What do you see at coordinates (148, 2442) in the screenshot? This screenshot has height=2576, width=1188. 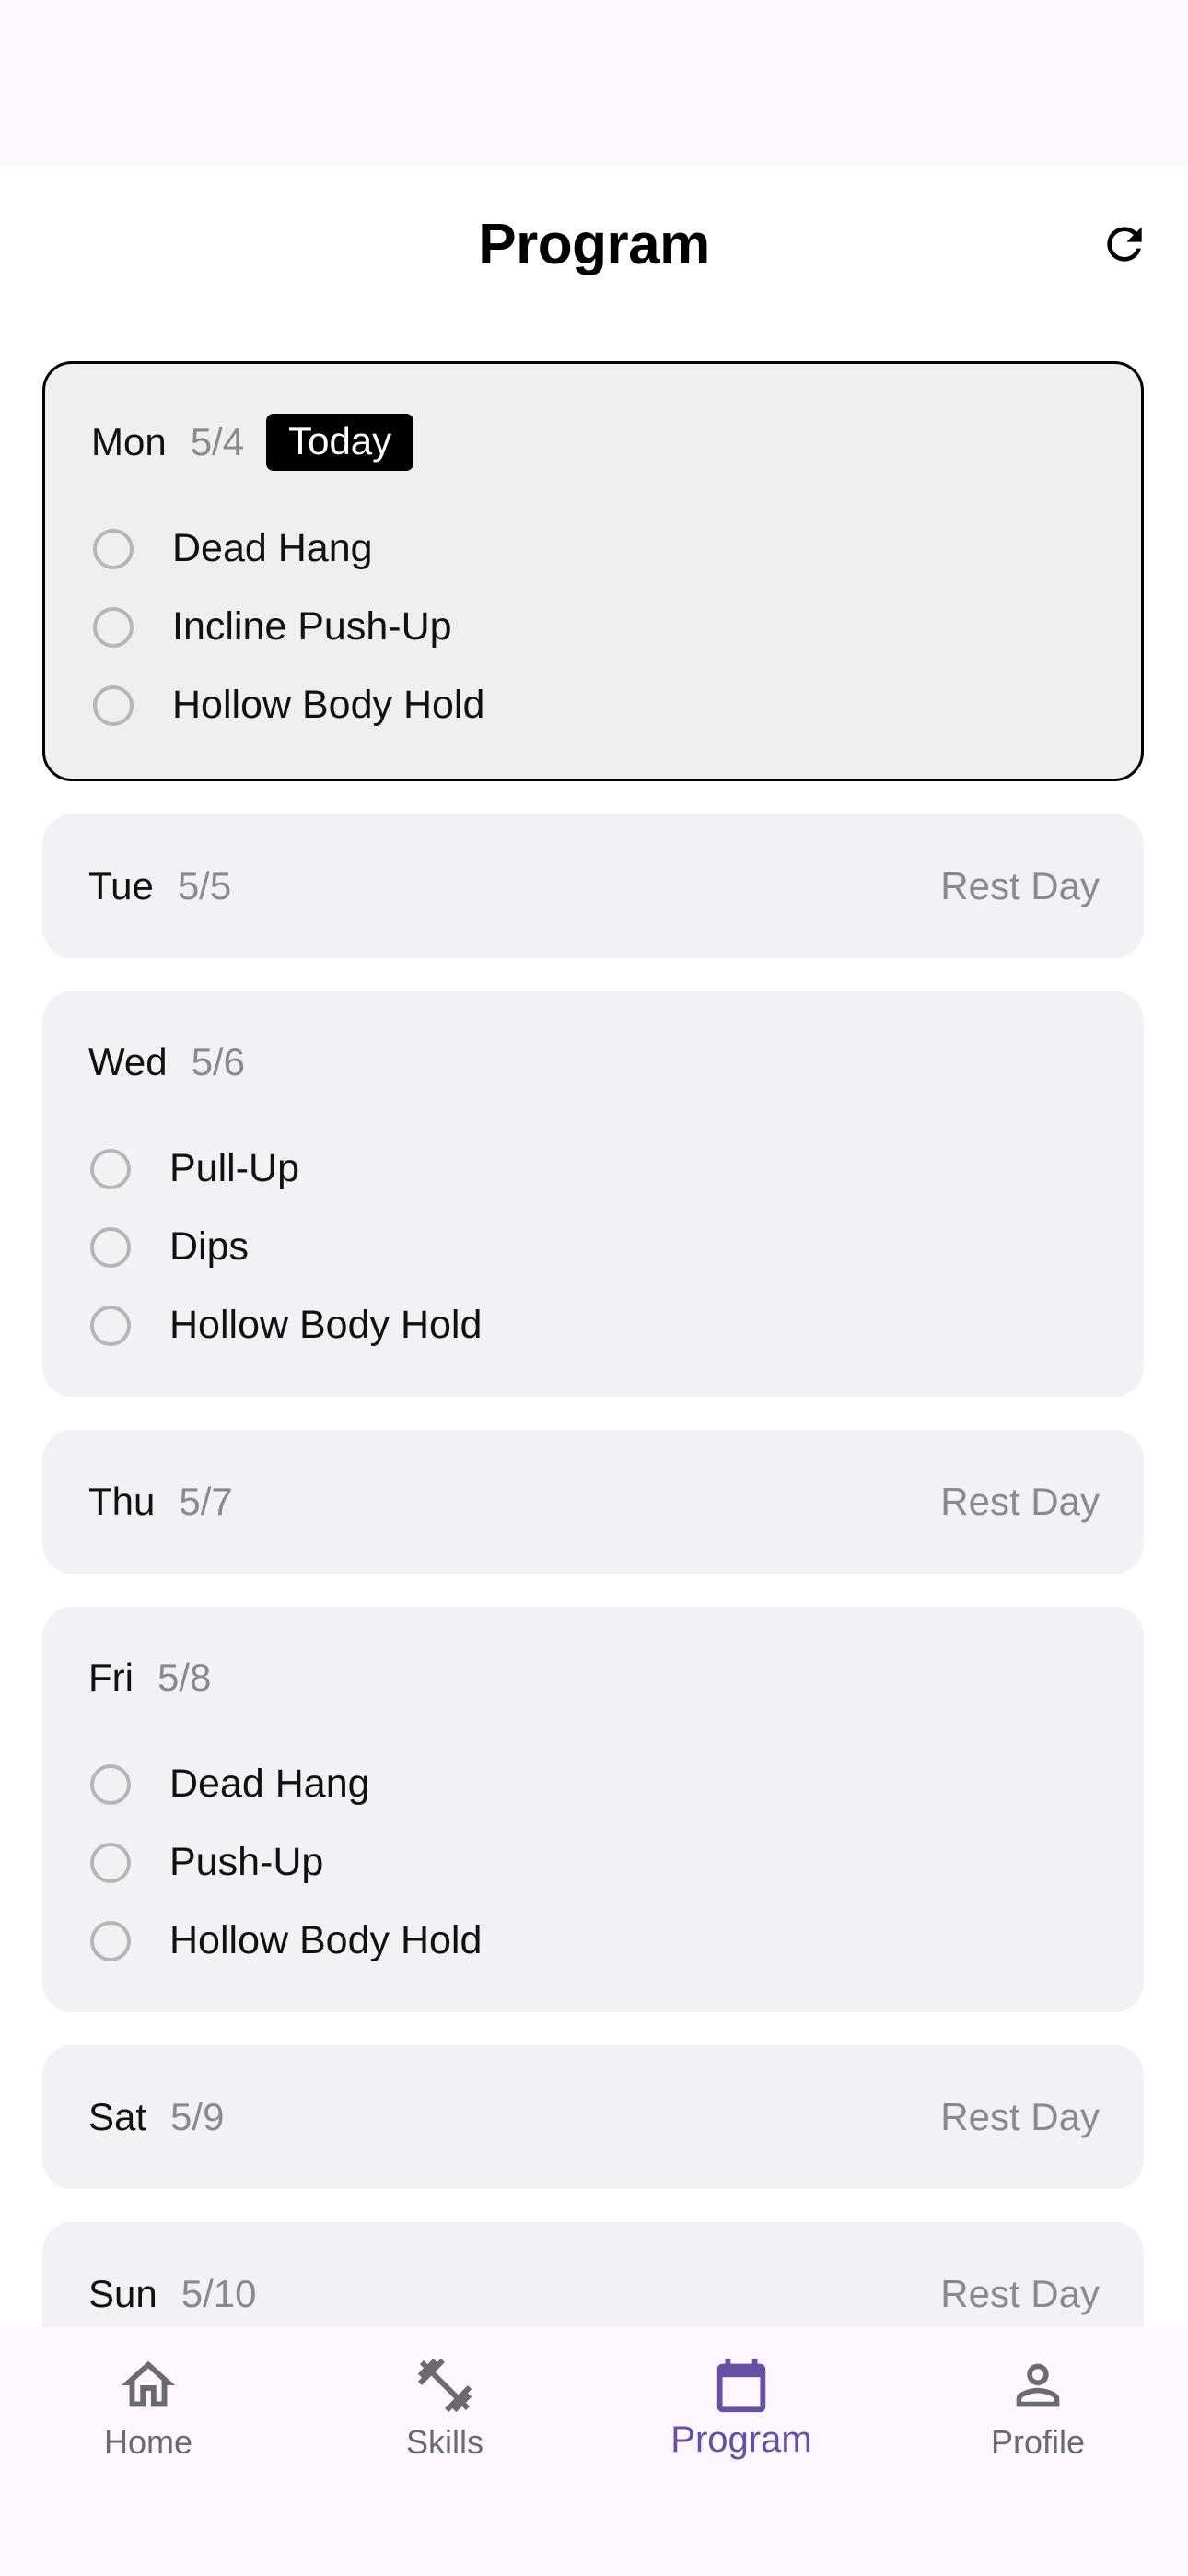 I see `nav-label: Home` at bounding box center [148, 2442].